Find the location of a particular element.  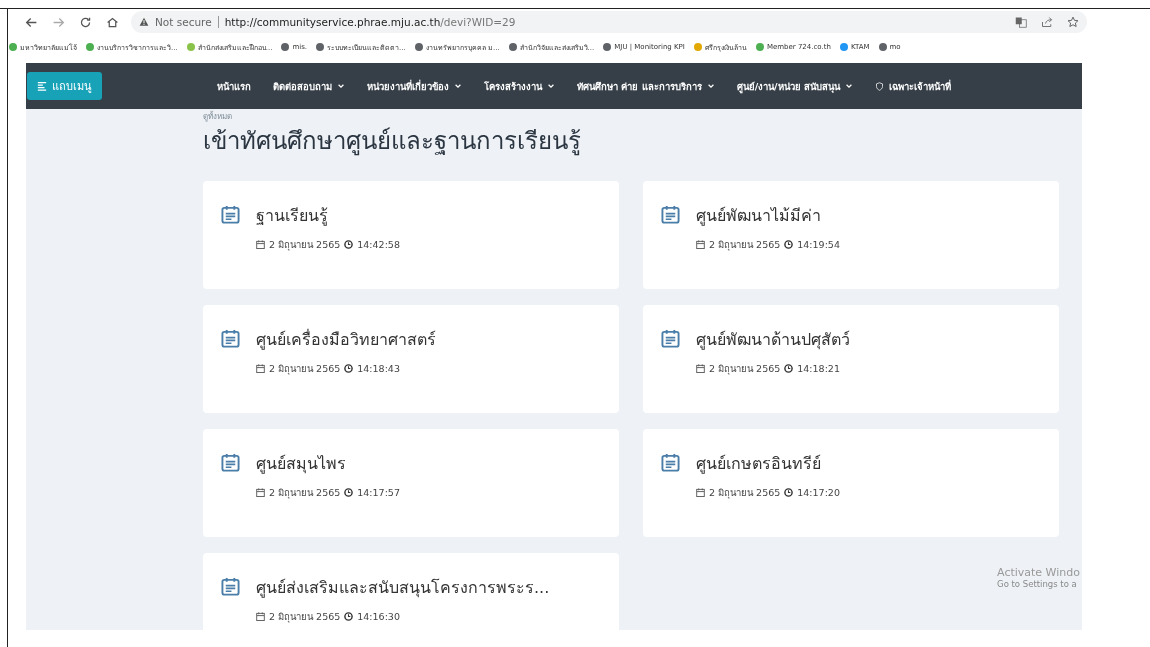

post-time: 14:17:20 is located at coordinates (818, 492).